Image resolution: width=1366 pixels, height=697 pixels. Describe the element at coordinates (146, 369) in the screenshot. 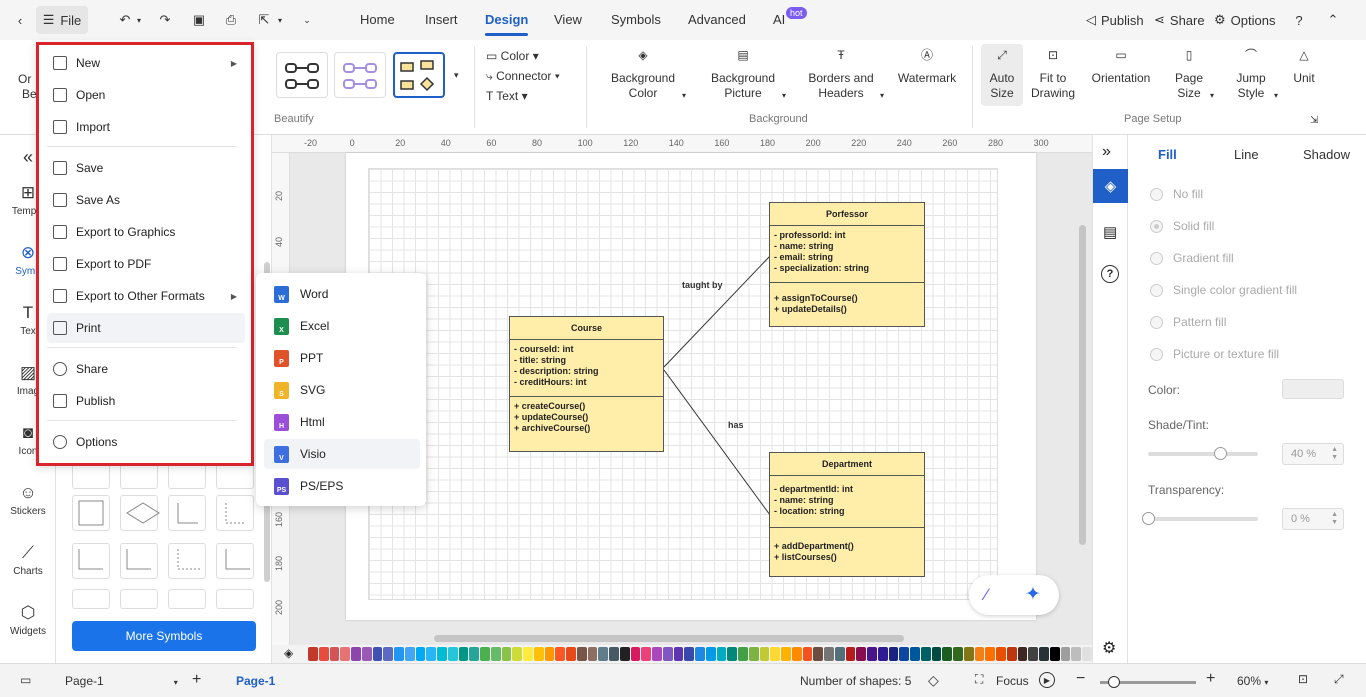

I see `menu-item-share: Share` at that location.